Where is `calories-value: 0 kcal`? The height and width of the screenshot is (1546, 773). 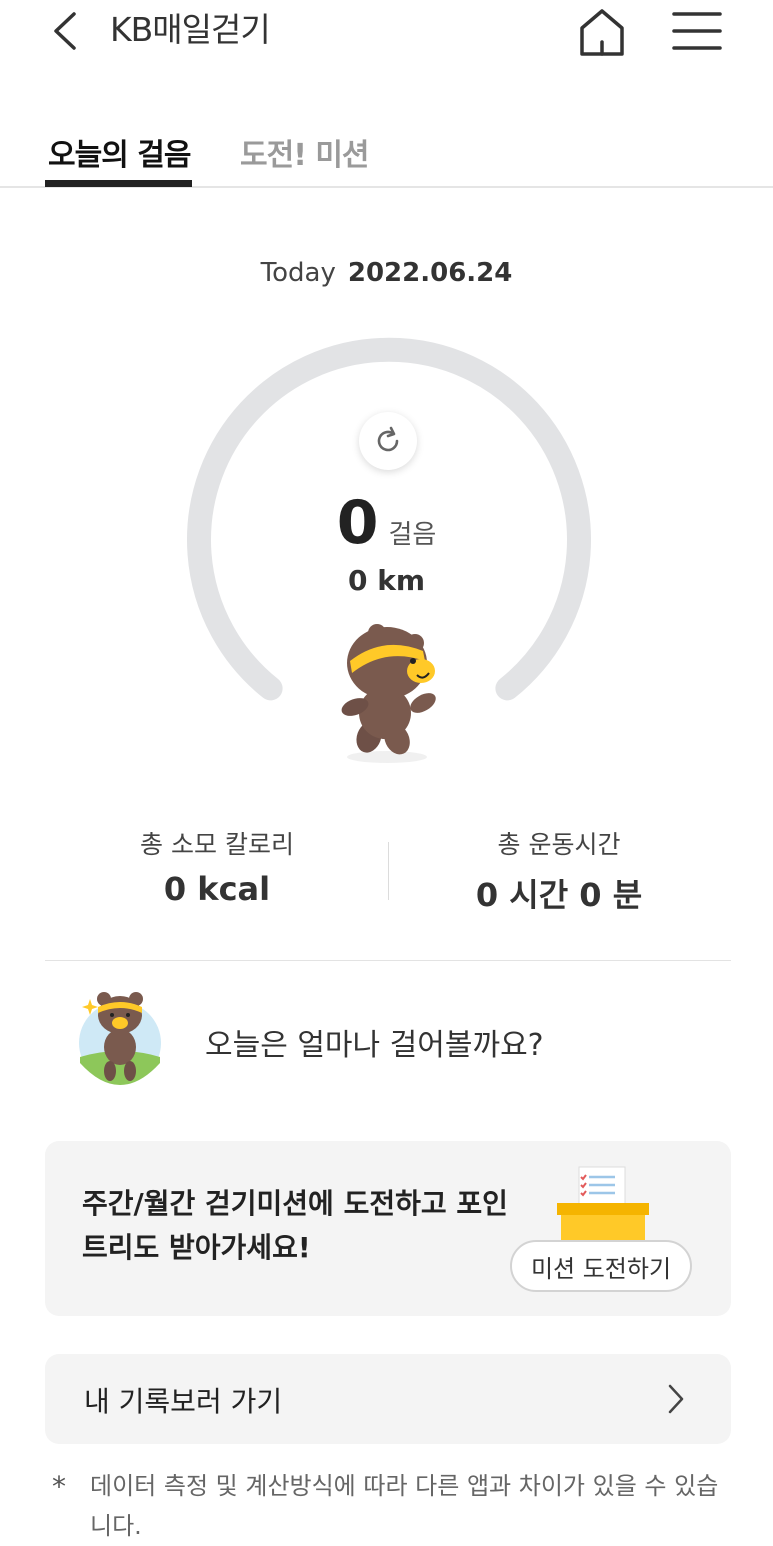 calories-value: 0 kcal is located at coordinates (217, 889).